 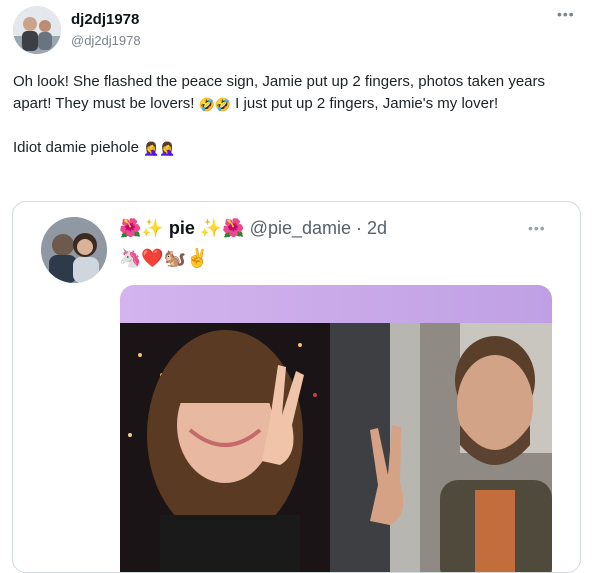 What do you see at coordinates (164, 258) in the screenshot?
I see `quoted-emoji-line: 🦄❤️🐿️✌️` at bounding box center [164, 258].